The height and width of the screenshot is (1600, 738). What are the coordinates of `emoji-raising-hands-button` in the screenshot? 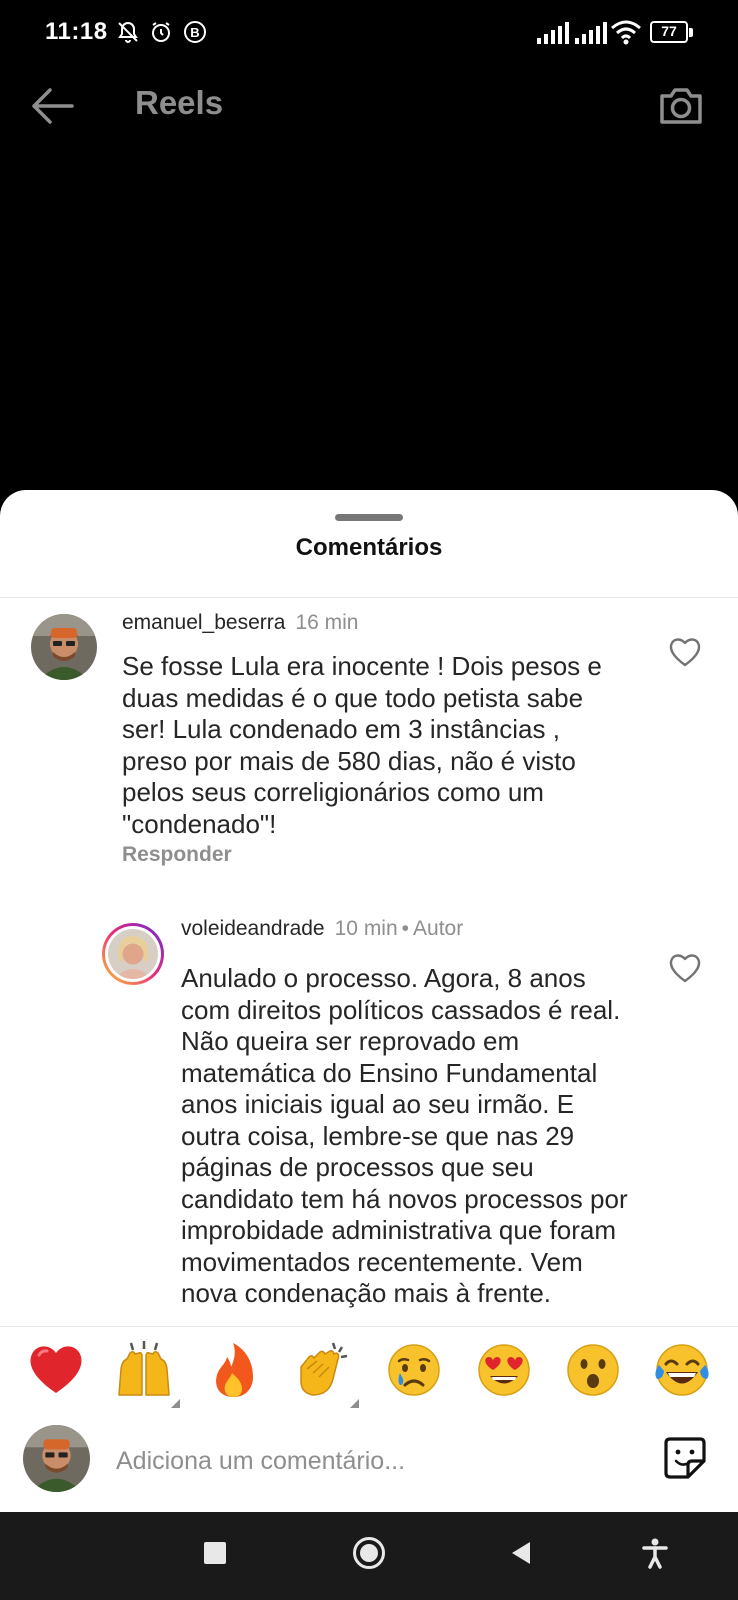 It's located at (144, 1370).